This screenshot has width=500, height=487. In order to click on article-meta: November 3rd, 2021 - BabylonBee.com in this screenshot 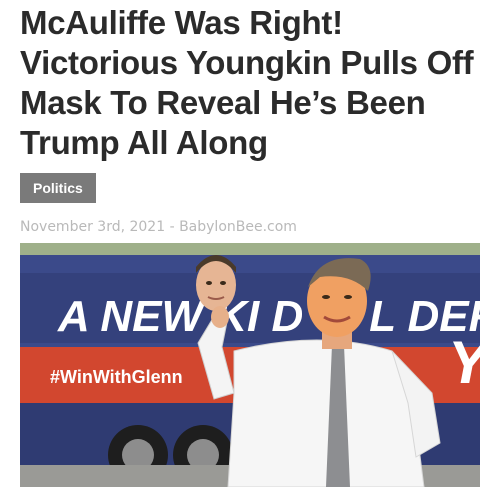, I will do `click(255, 227)`.